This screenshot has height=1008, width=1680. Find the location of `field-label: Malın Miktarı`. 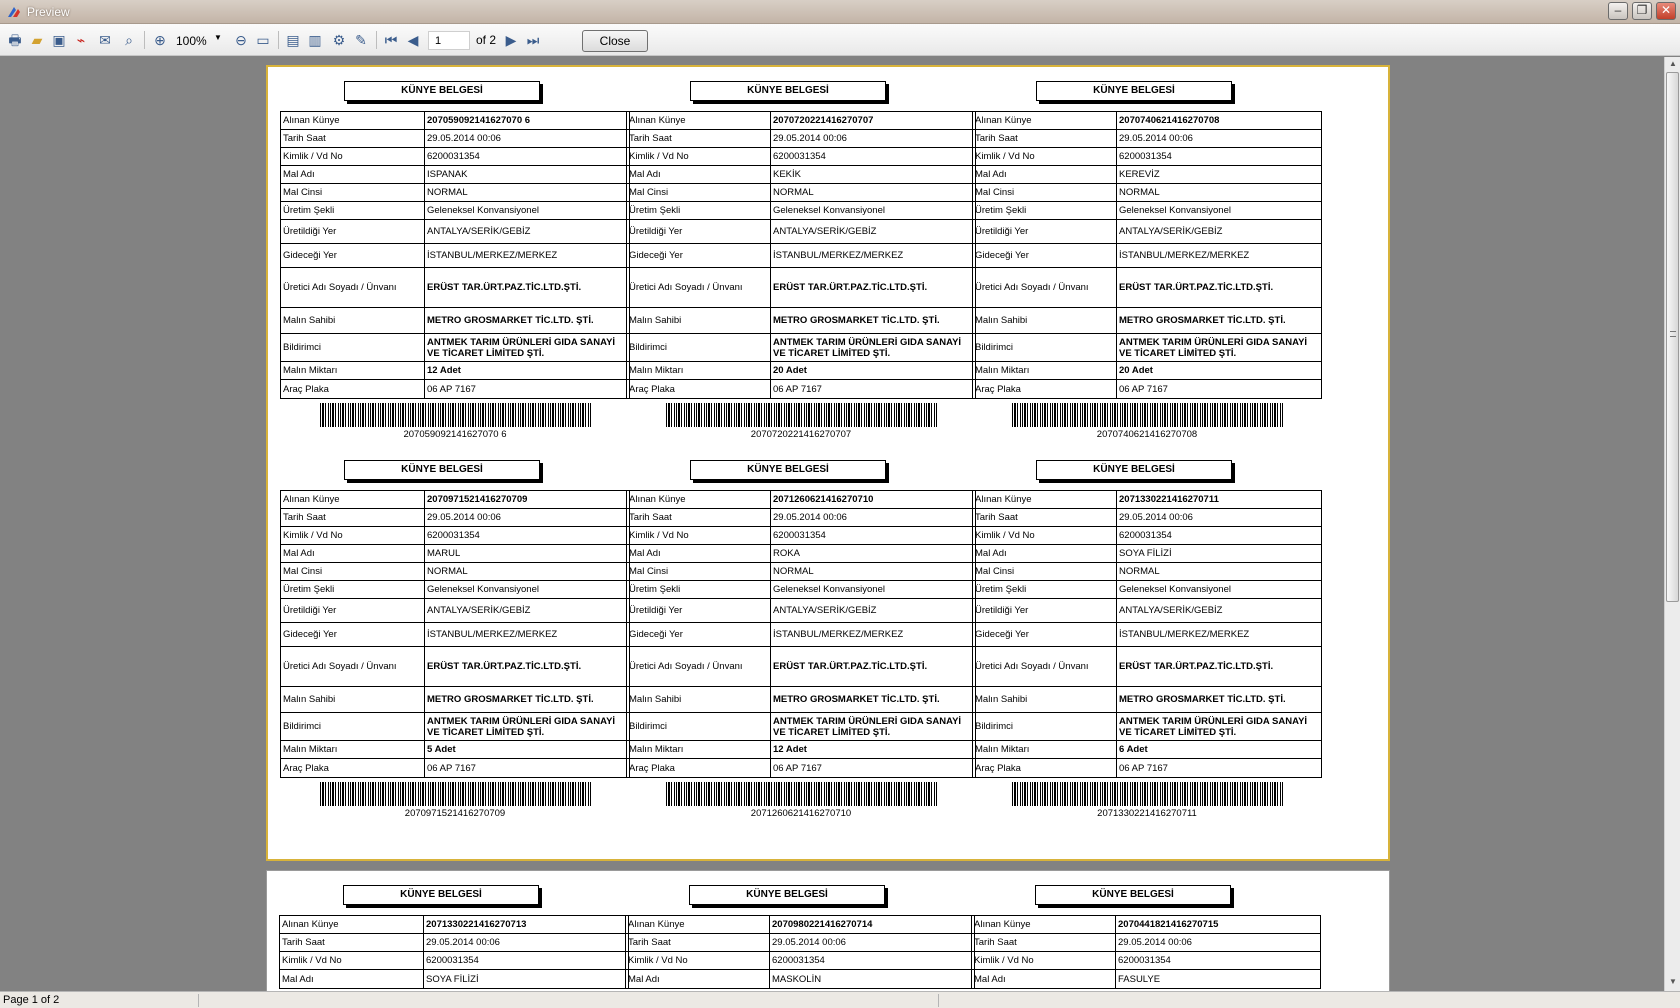

field-label: Malın Miktarı is located at coordinates (699, 370).